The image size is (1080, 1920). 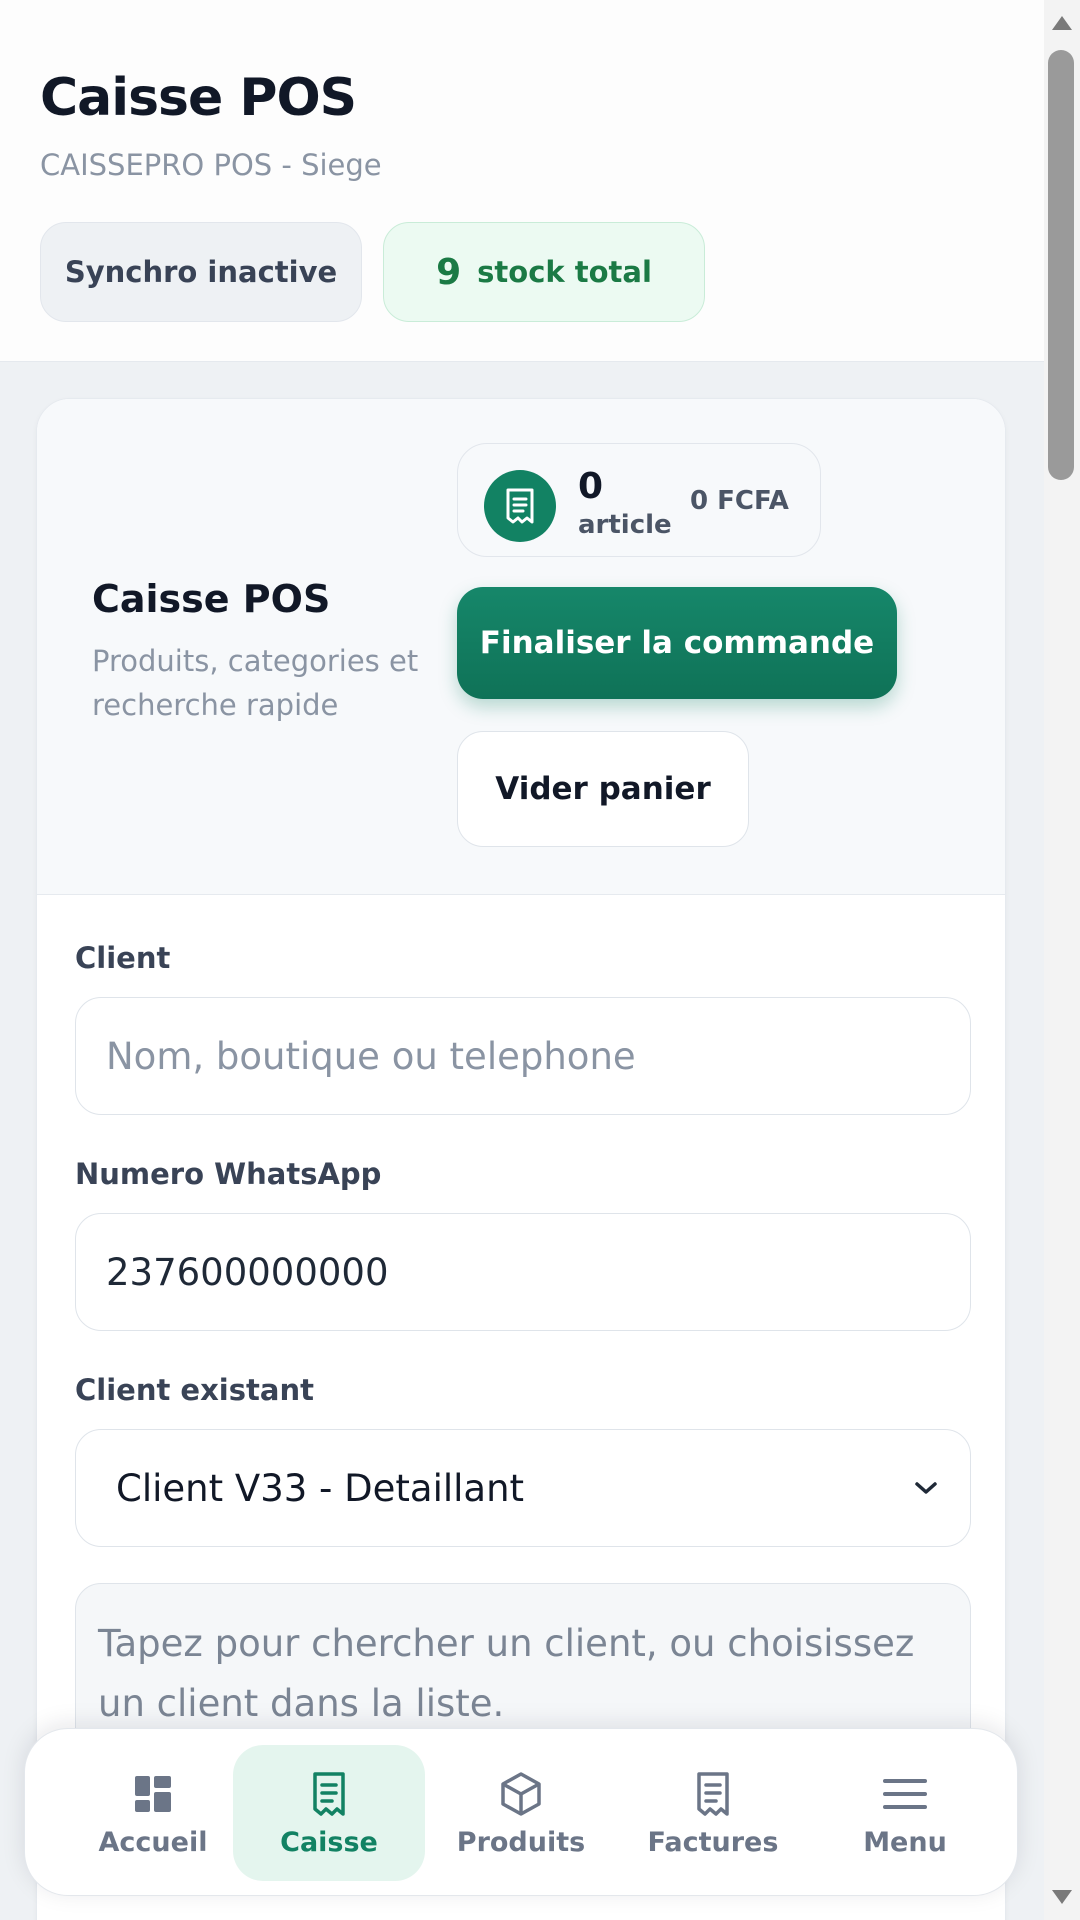 What do you see at coordinates (329, 1842) in the screenshot?
I see `nav-label-caisse: Caisse` at bounding box center [329, 1842].